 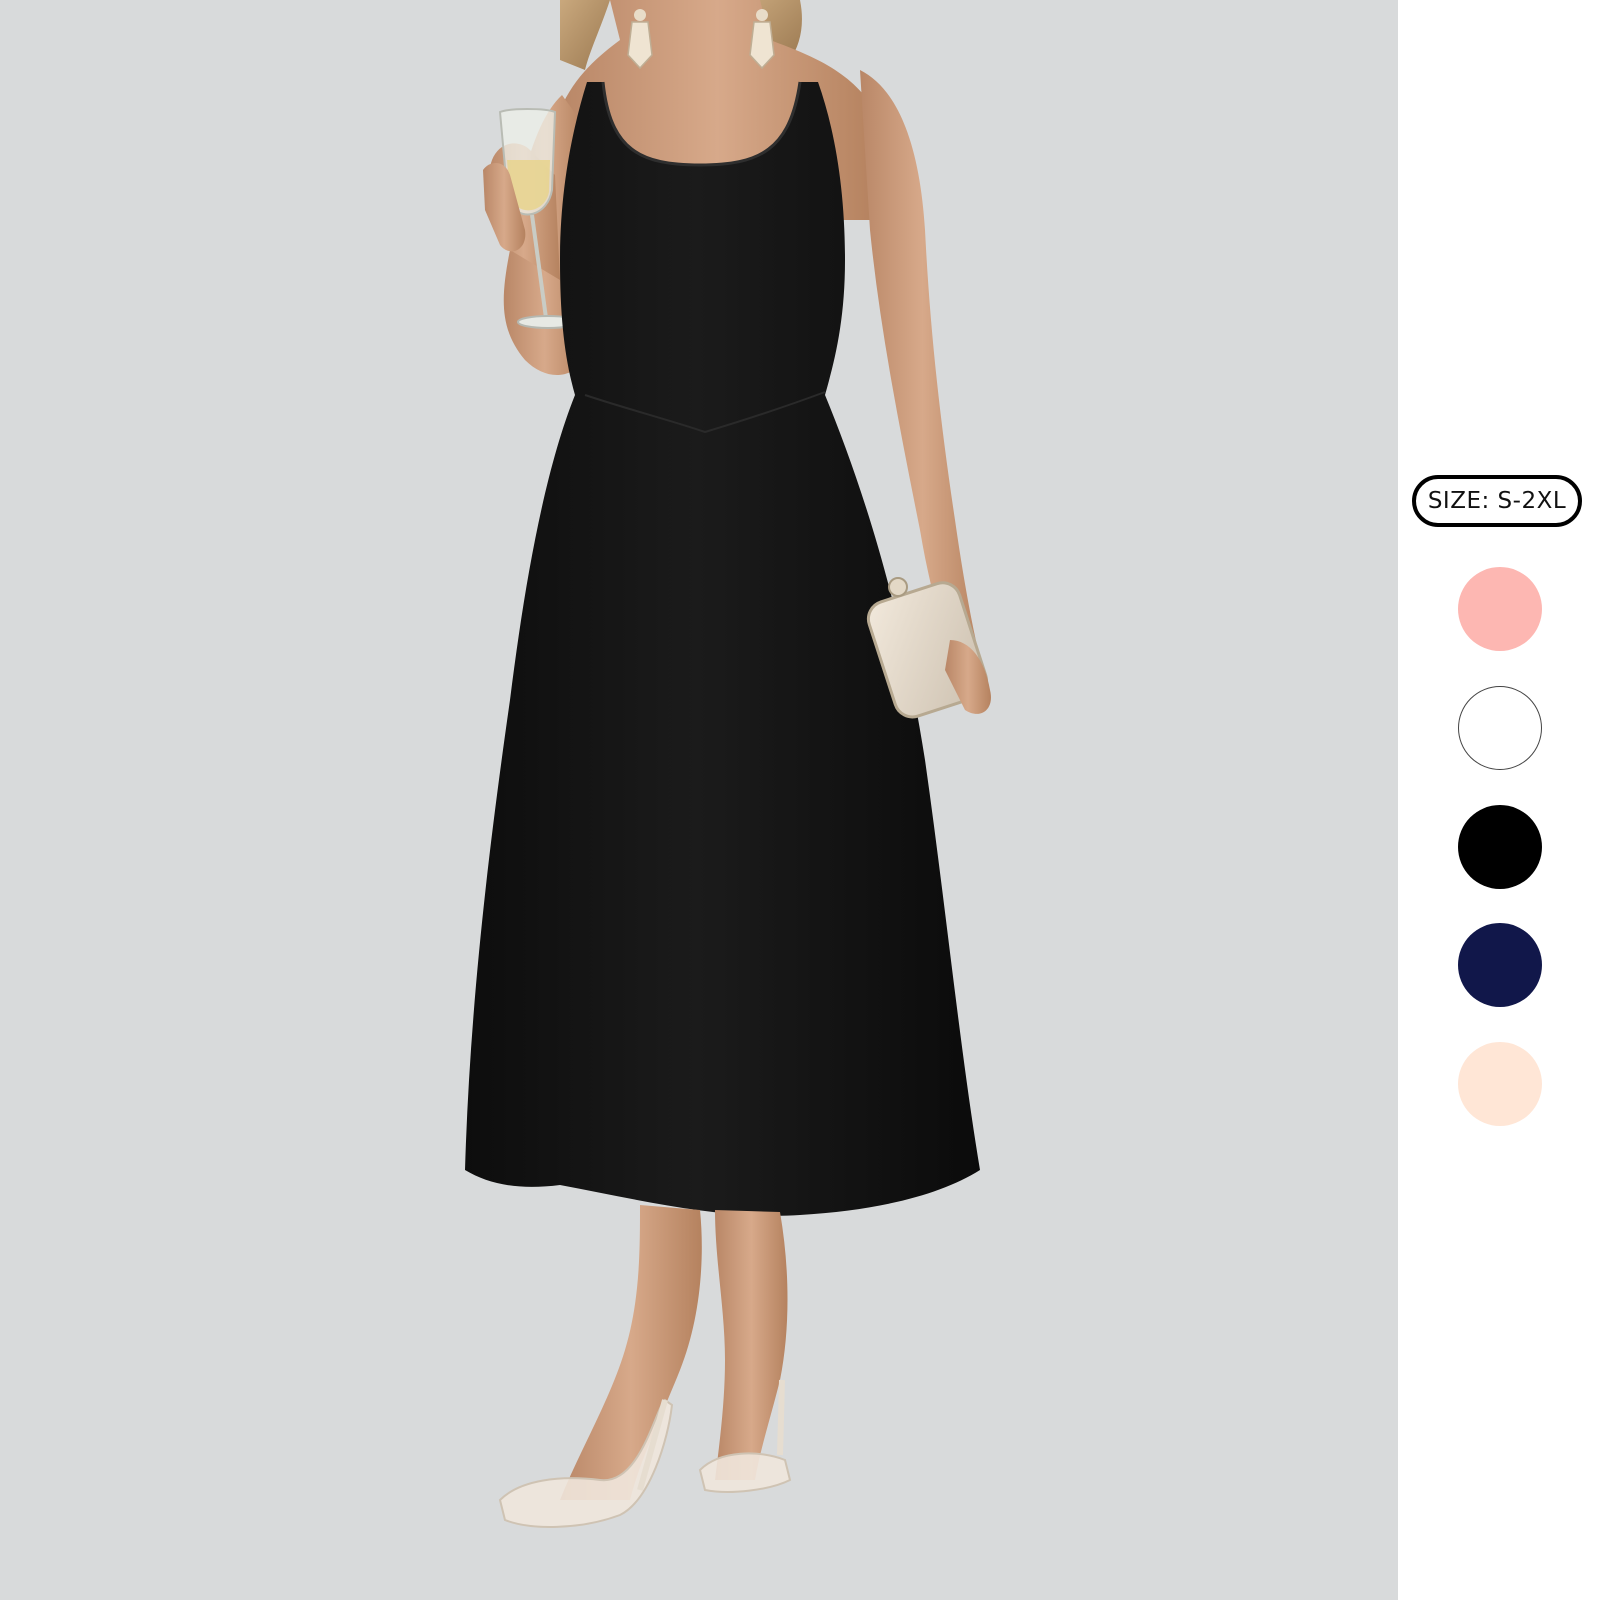 What do you see at coordinates (1497, 501) in the screenshot?
I see `size-range-badge: SIZE: S-2XL` at bounding box center [1497, 501].